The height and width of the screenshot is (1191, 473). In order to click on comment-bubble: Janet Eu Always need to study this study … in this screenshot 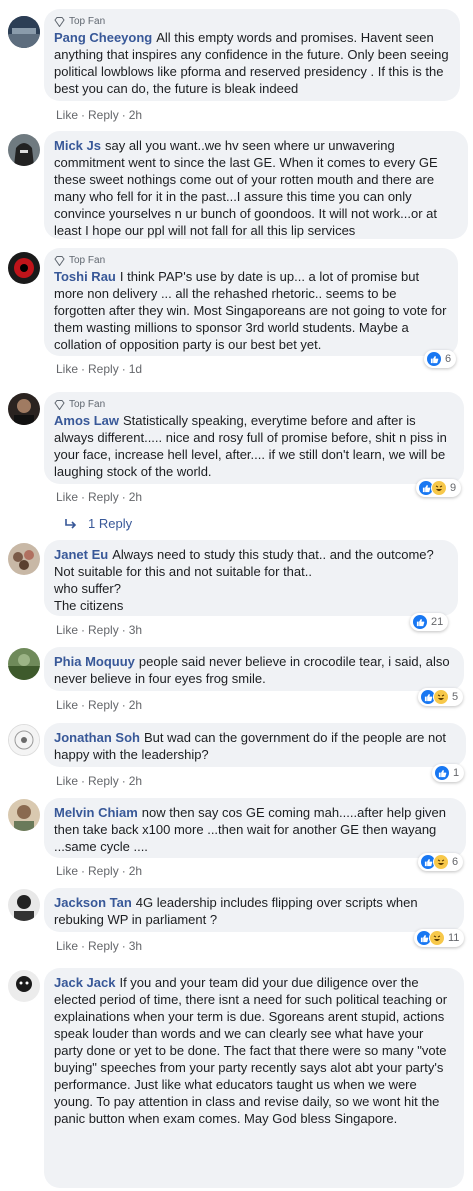, I will do `click(251, 578)`.